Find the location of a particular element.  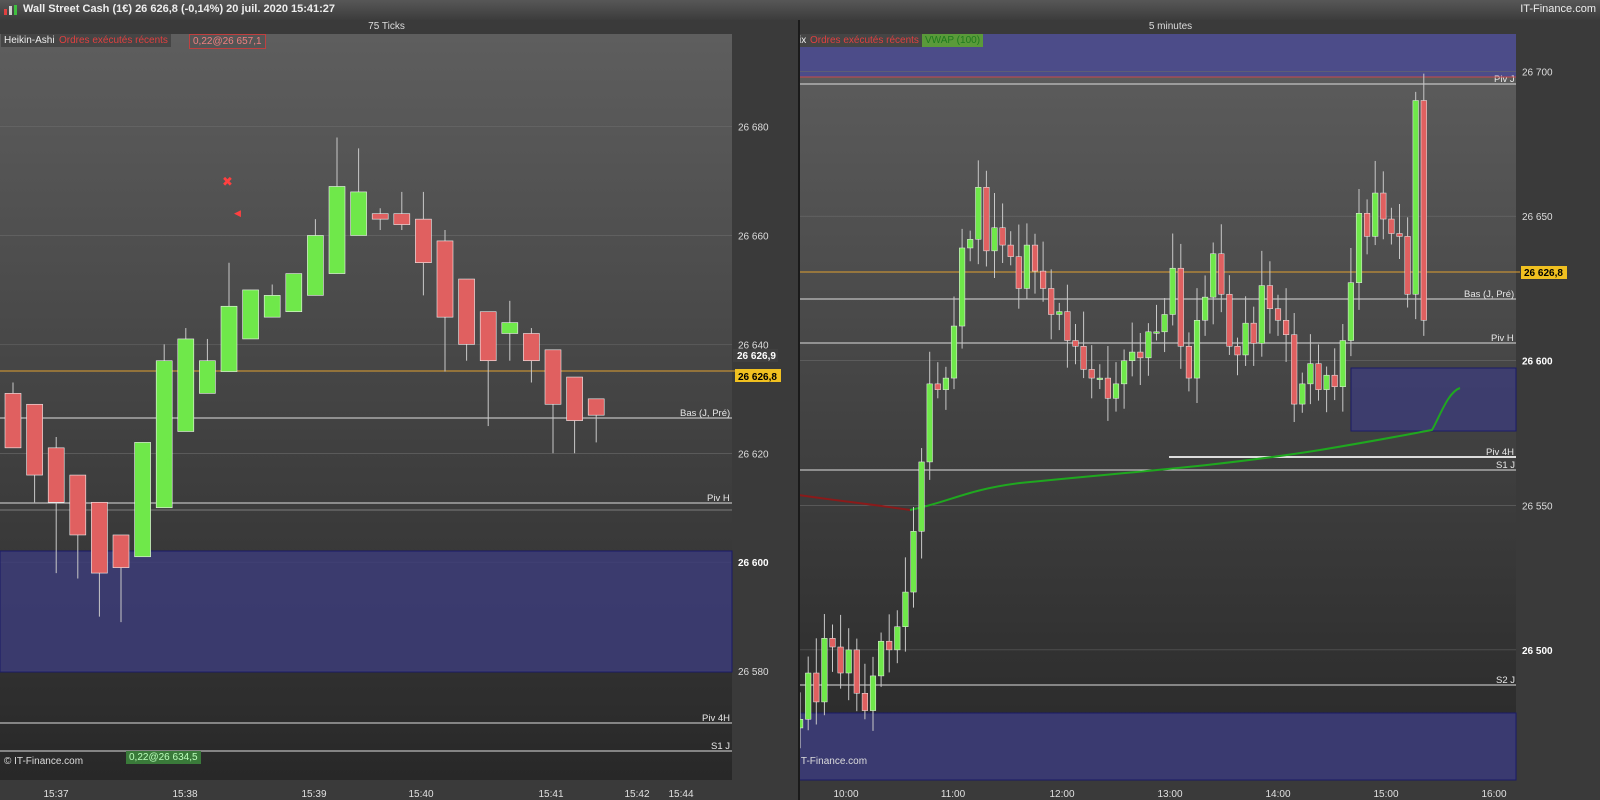

tag-order-buy: 0,22@26 634,5 is located at coordinates (163, 757).